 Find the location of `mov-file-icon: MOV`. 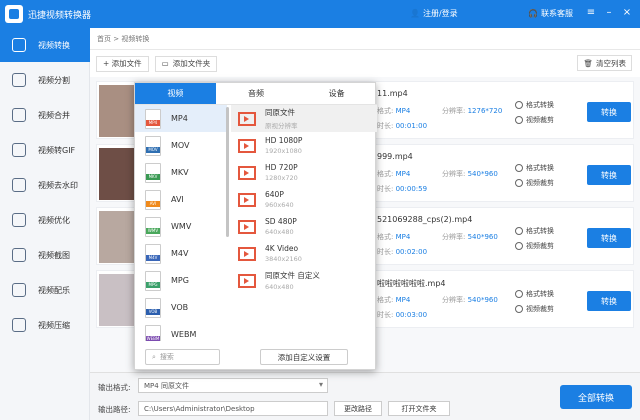

mov-file-icon: MOV is located at coordinates (153, 145).